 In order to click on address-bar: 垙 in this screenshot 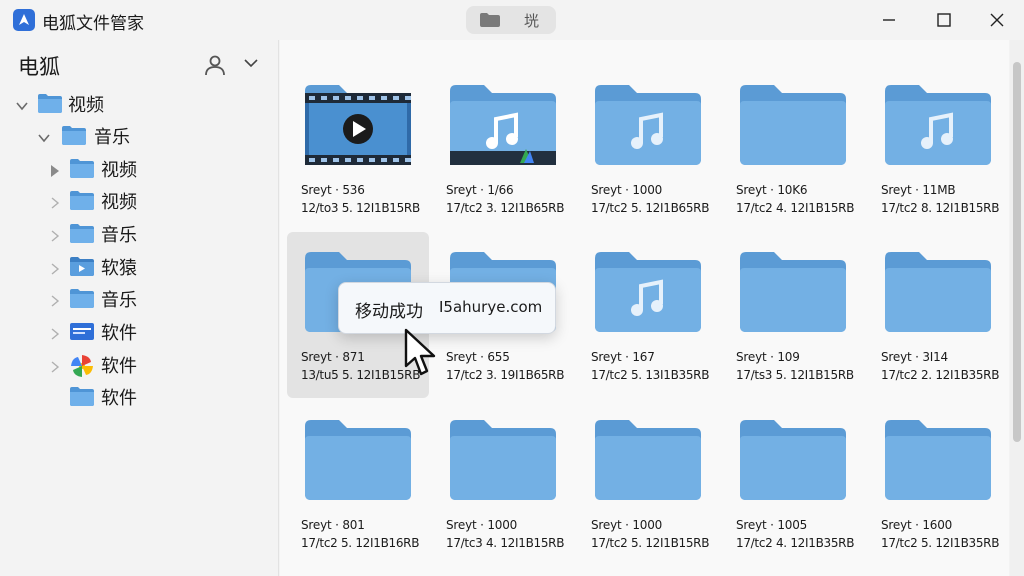, I will do `click(511, 20)`.